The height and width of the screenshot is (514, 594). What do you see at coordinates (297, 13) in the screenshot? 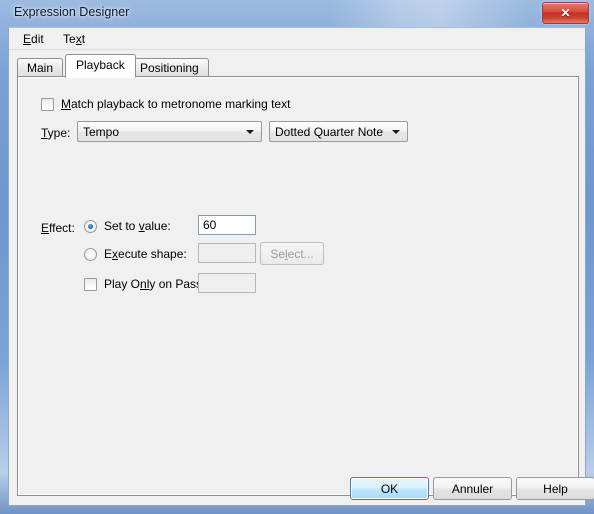
I see `title-bar: Expression Designer ✕` at bounding box center [297, 13].